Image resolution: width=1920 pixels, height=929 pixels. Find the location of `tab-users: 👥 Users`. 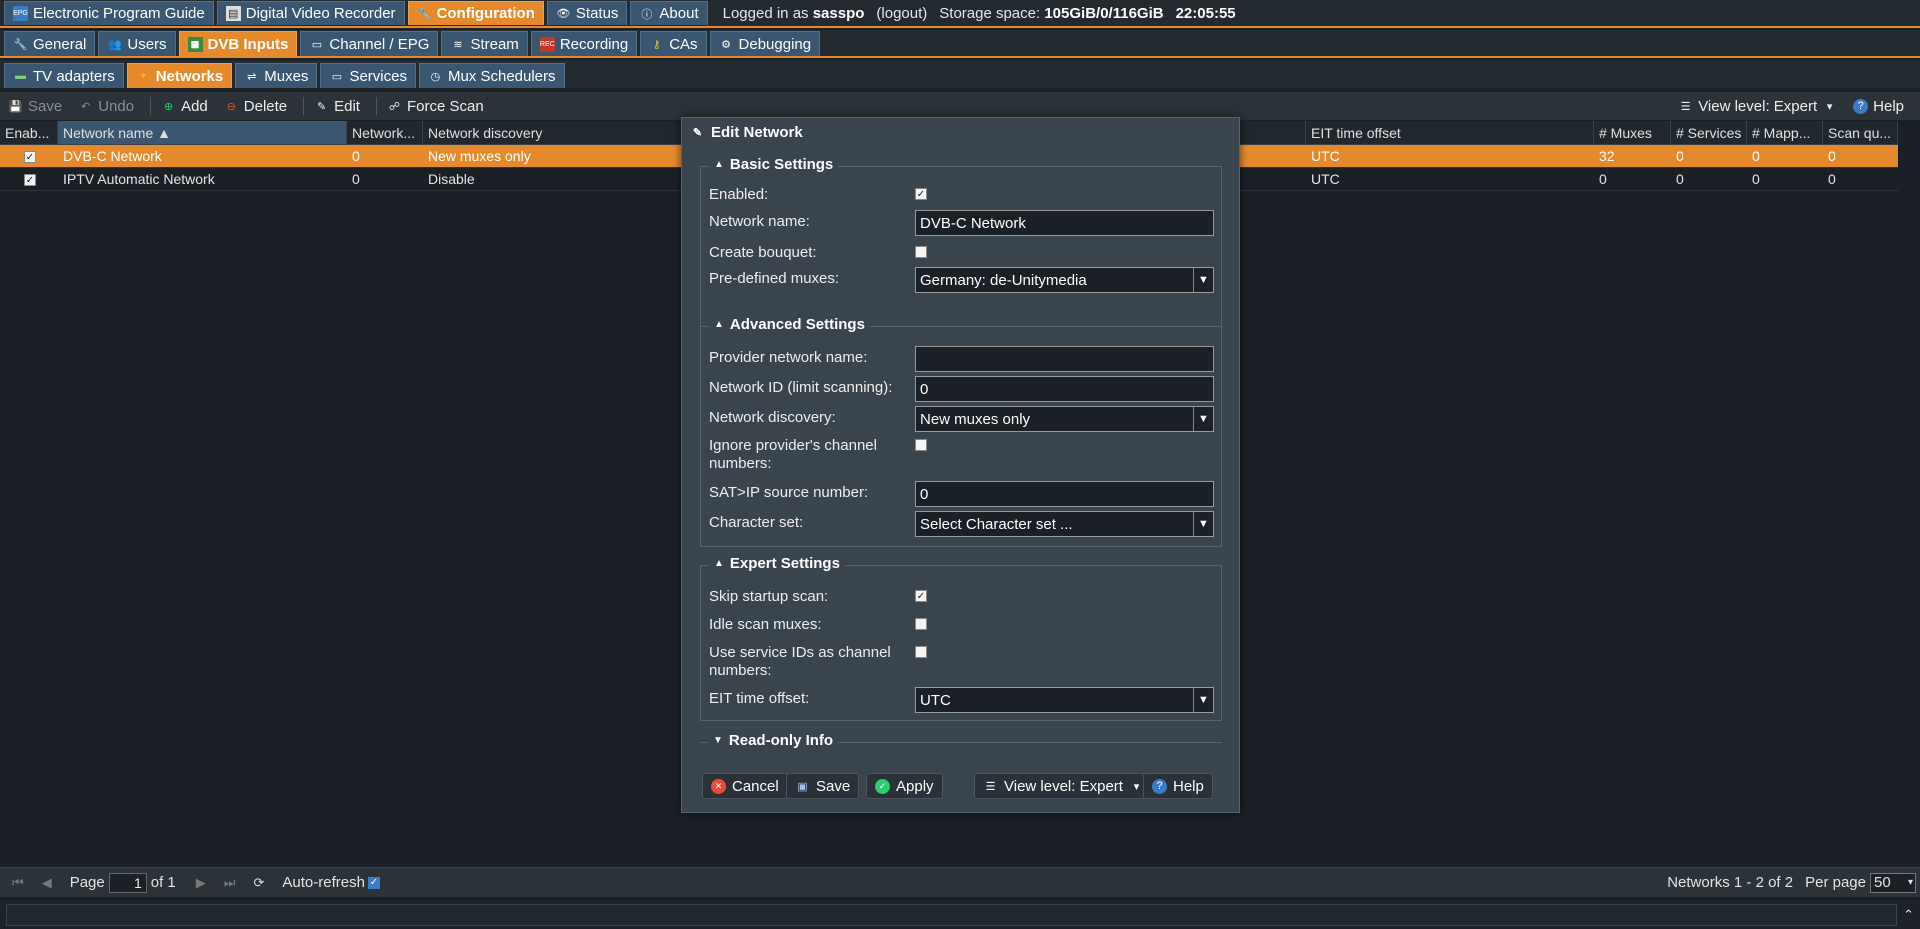

tab-users: 👥 Users is located at coordinates (137, 43).